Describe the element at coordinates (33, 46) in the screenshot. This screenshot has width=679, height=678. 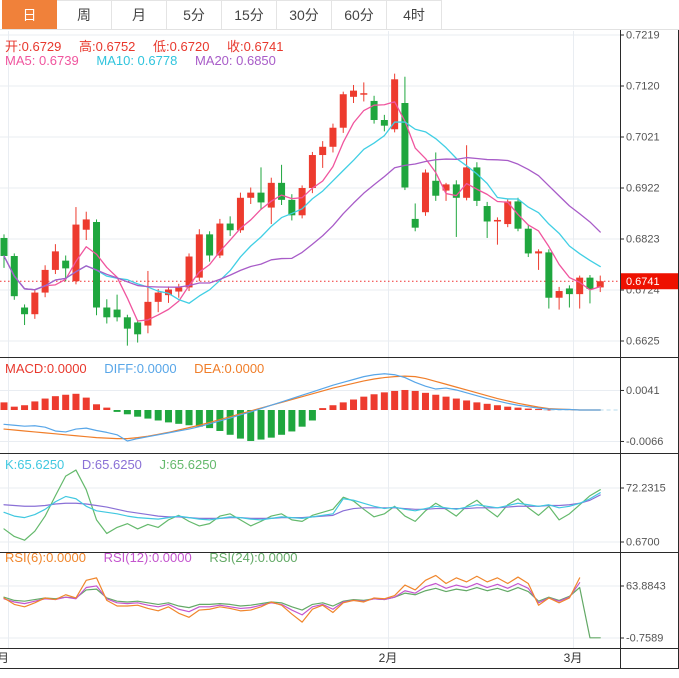
I see `open-readout: 开:0.6729` at that location.